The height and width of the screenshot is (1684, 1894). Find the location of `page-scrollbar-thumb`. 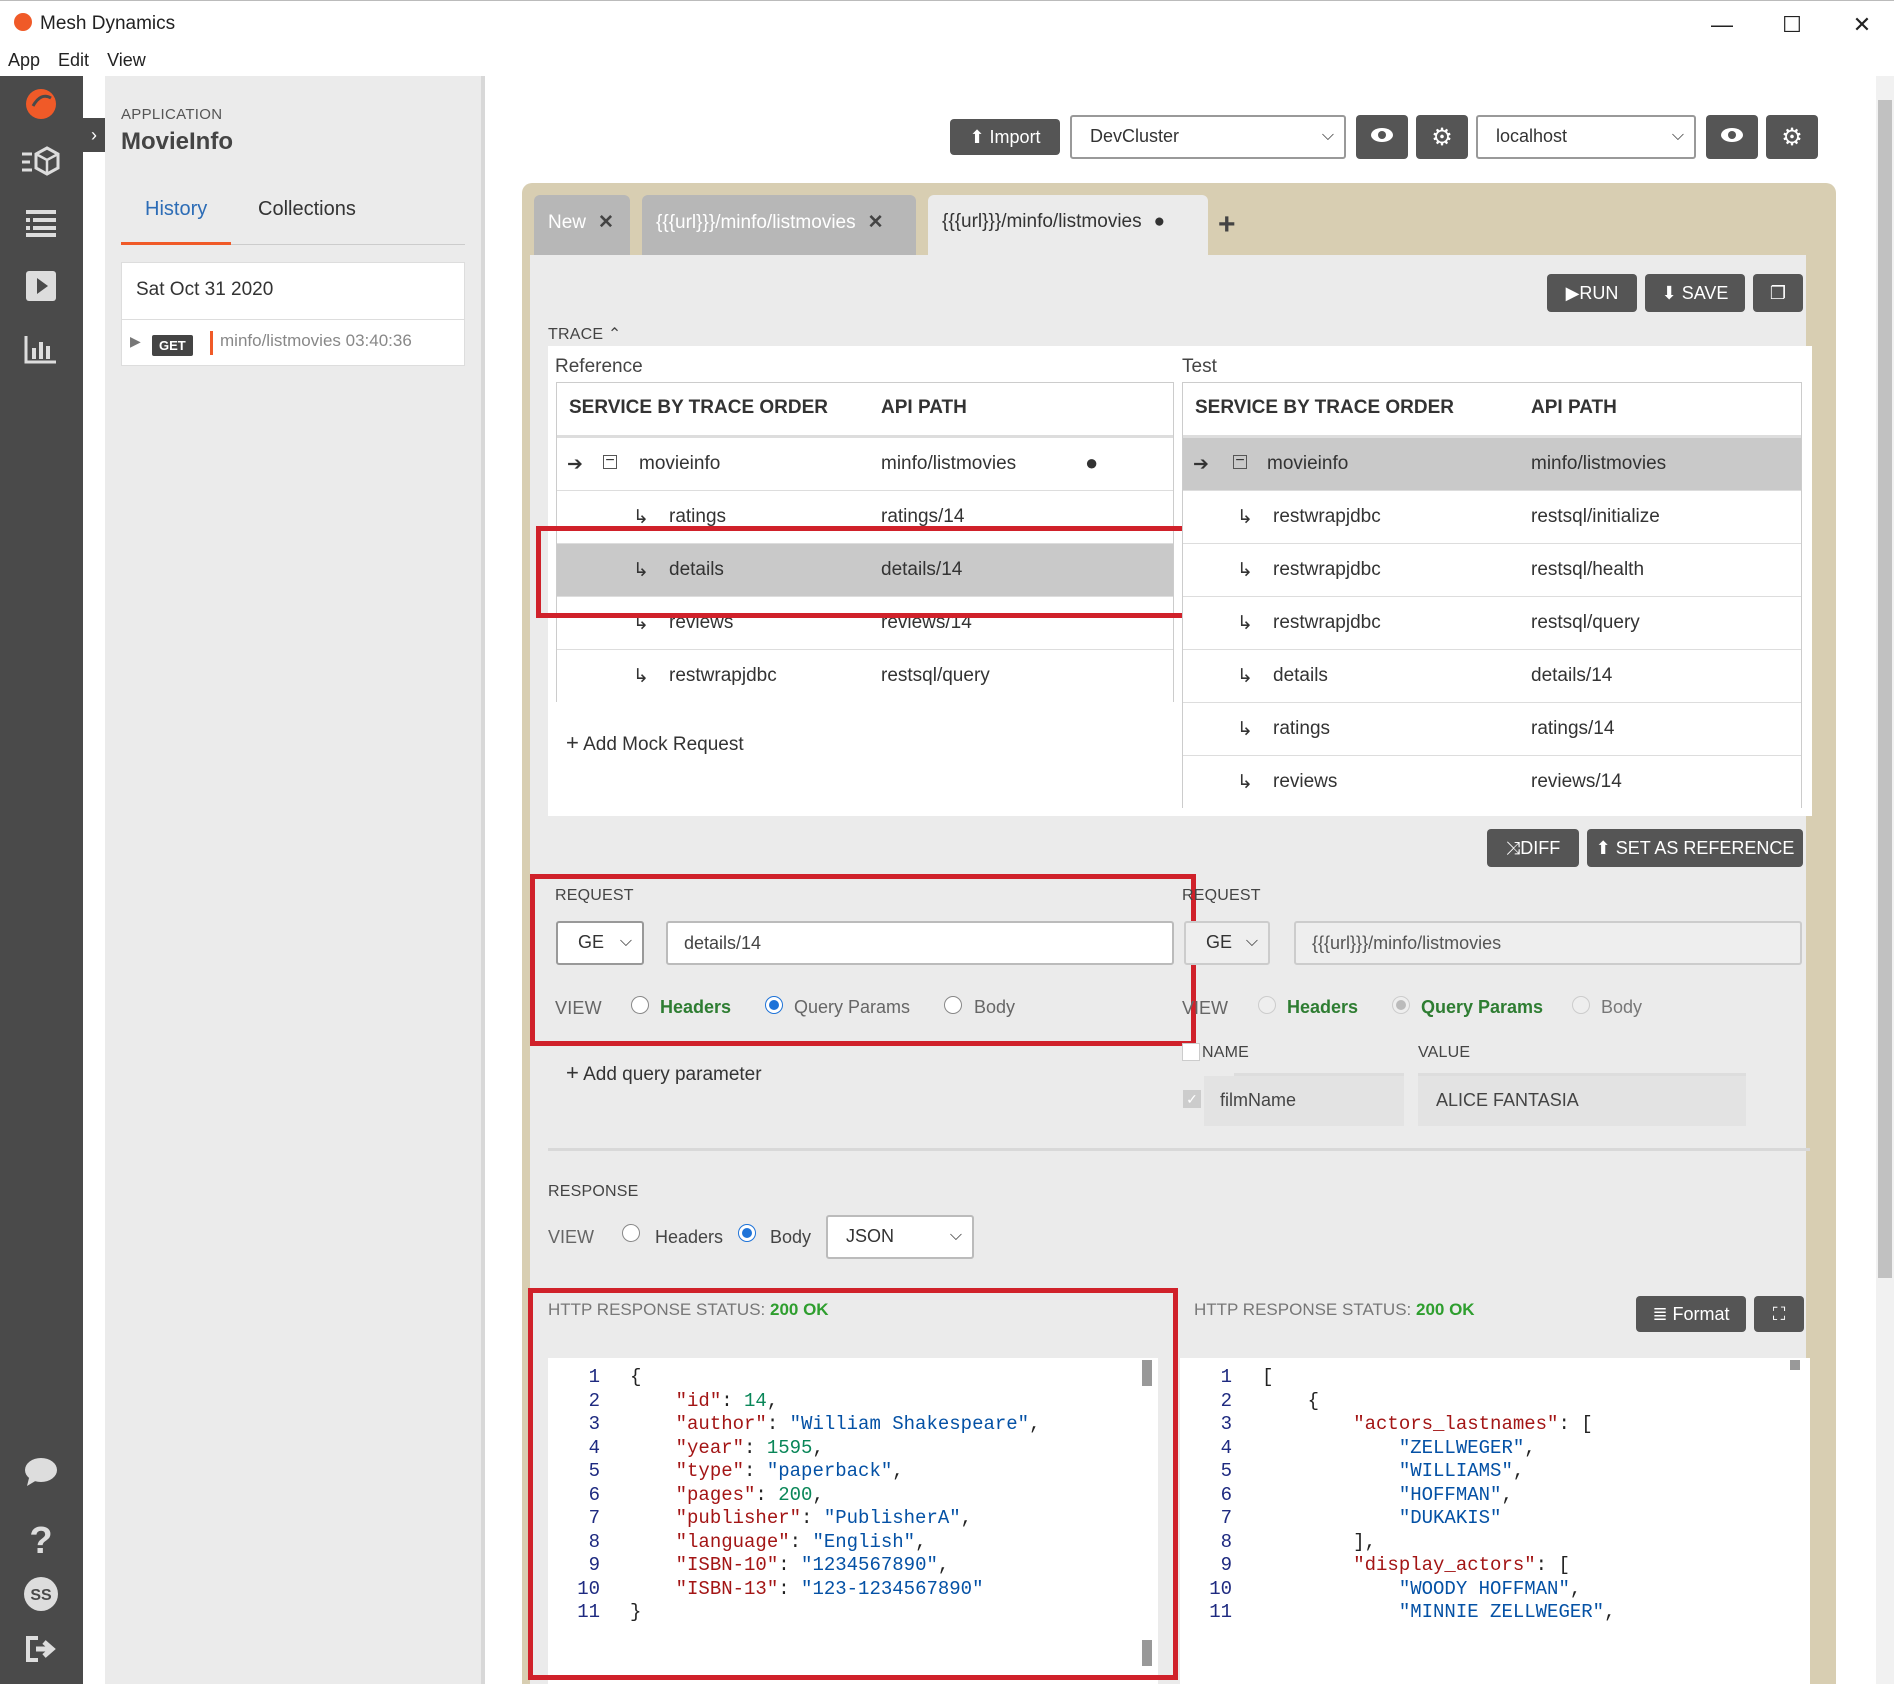

page-scrollbar-thumb is located at coordinates (1885, 689).